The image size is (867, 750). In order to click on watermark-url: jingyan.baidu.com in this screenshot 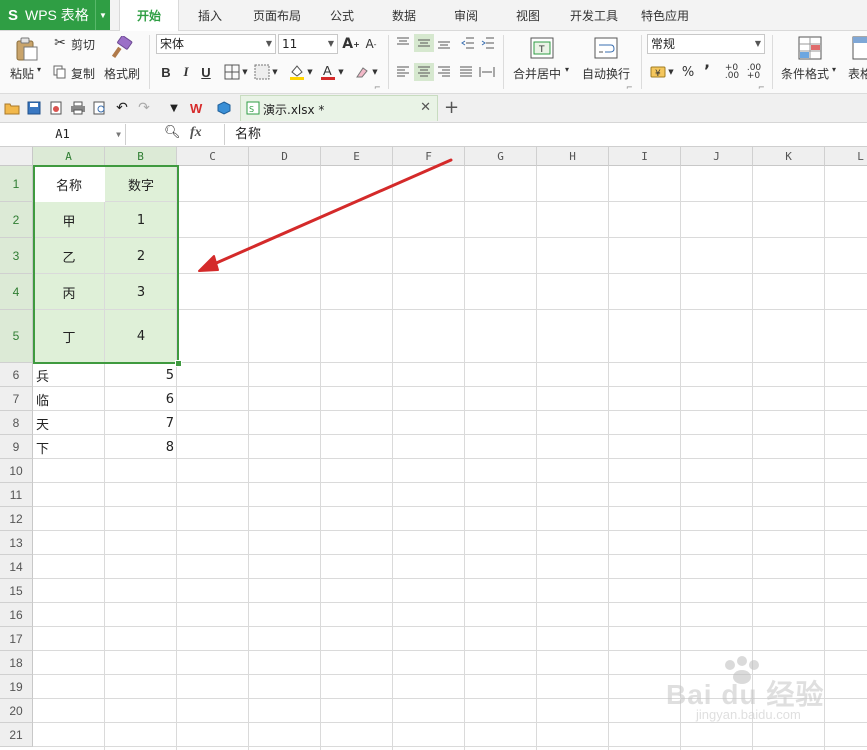, I will do `click(748, 714)`.